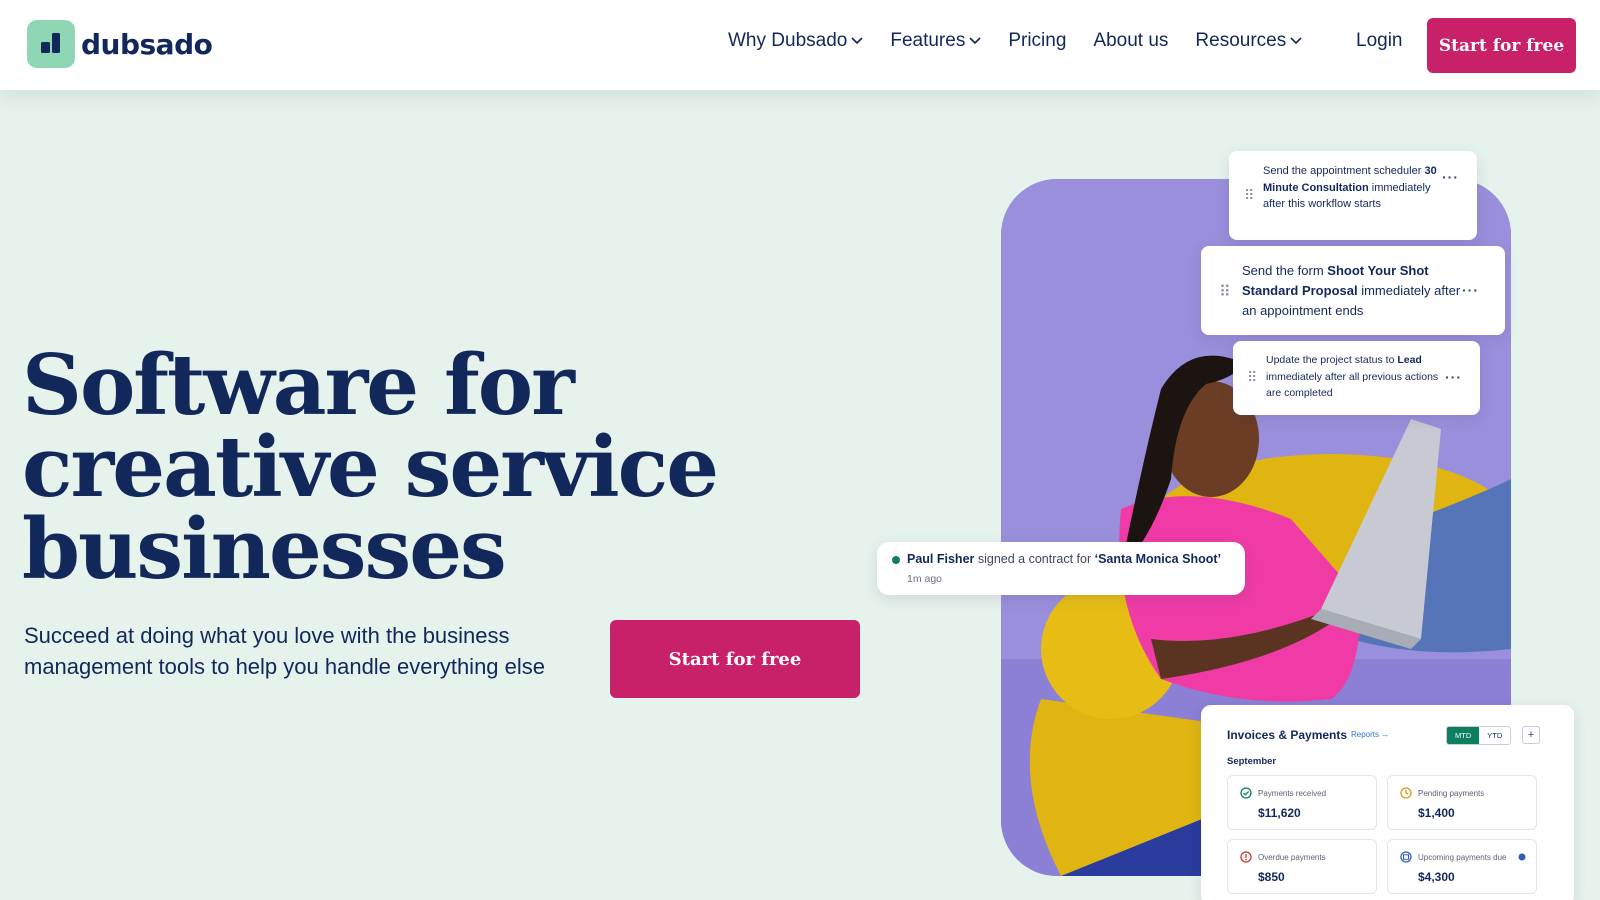 The width and height of the screenshot is (1600, 900). I want to click on nav-item-label: About us, so click(1131, 40).